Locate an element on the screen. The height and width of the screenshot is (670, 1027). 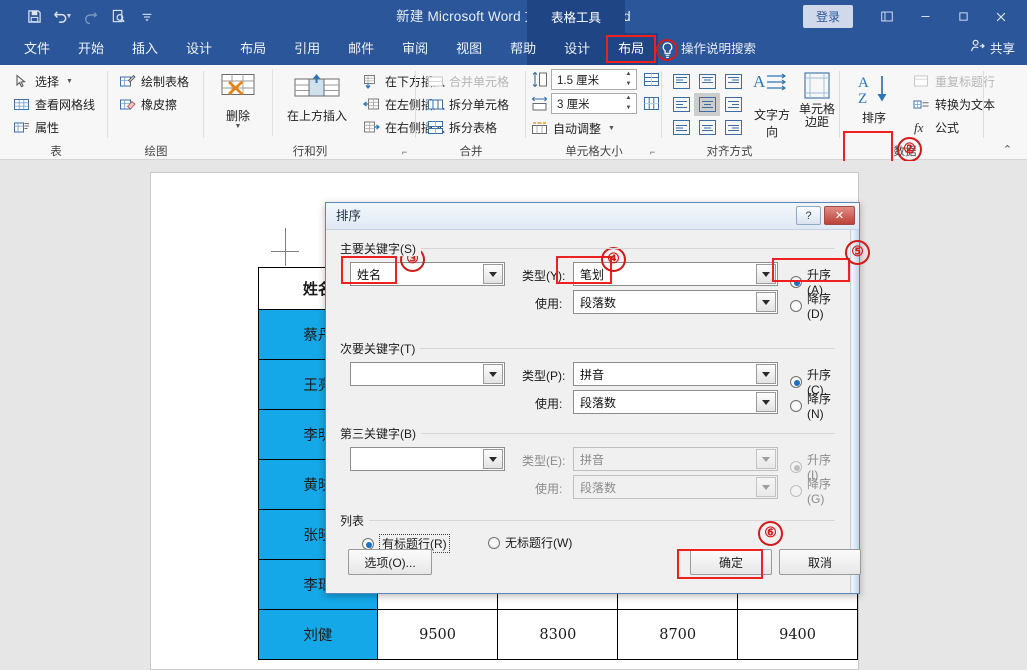
align-bottom-center-button is located at coordinates (707, 127).